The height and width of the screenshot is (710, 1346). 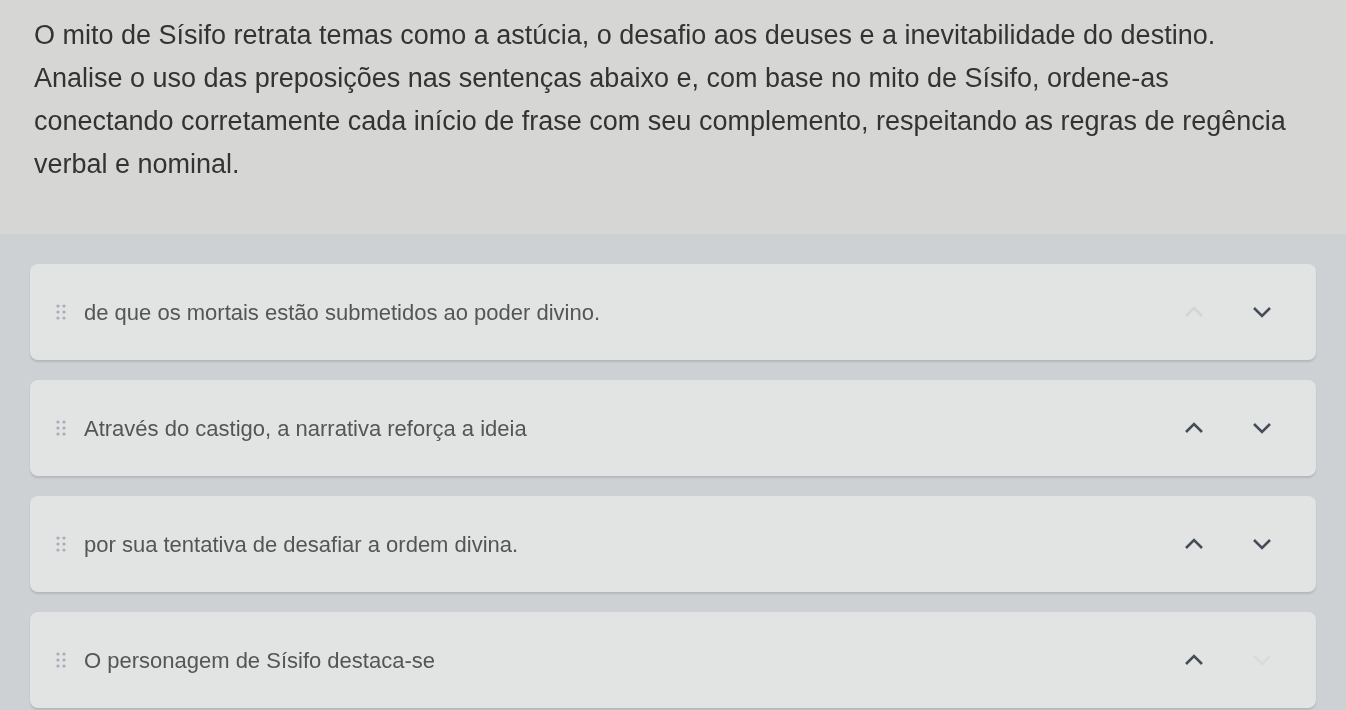 What do you see at coordinates (673, 312) in the screenshot?
I see `sortable-item: de que os mortais estão submetidos ao poder divino.` at bounding box center [673, 312].